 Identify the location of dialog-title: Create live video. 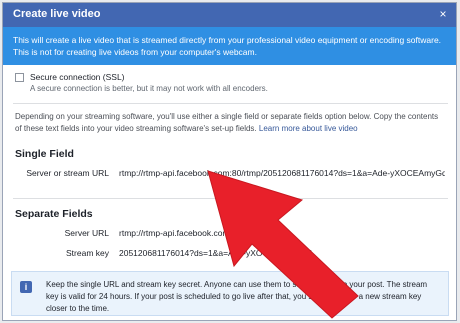
(57, 14).